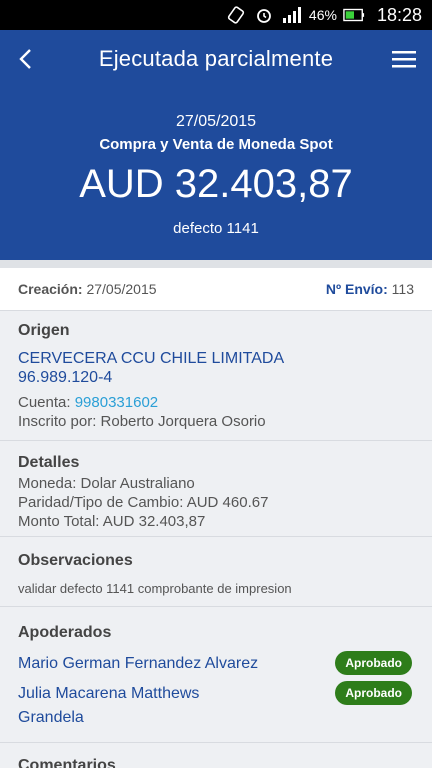  Describe the element at coordinates (264, 15) in the screenshot. I see `alarm-icon` at that location.